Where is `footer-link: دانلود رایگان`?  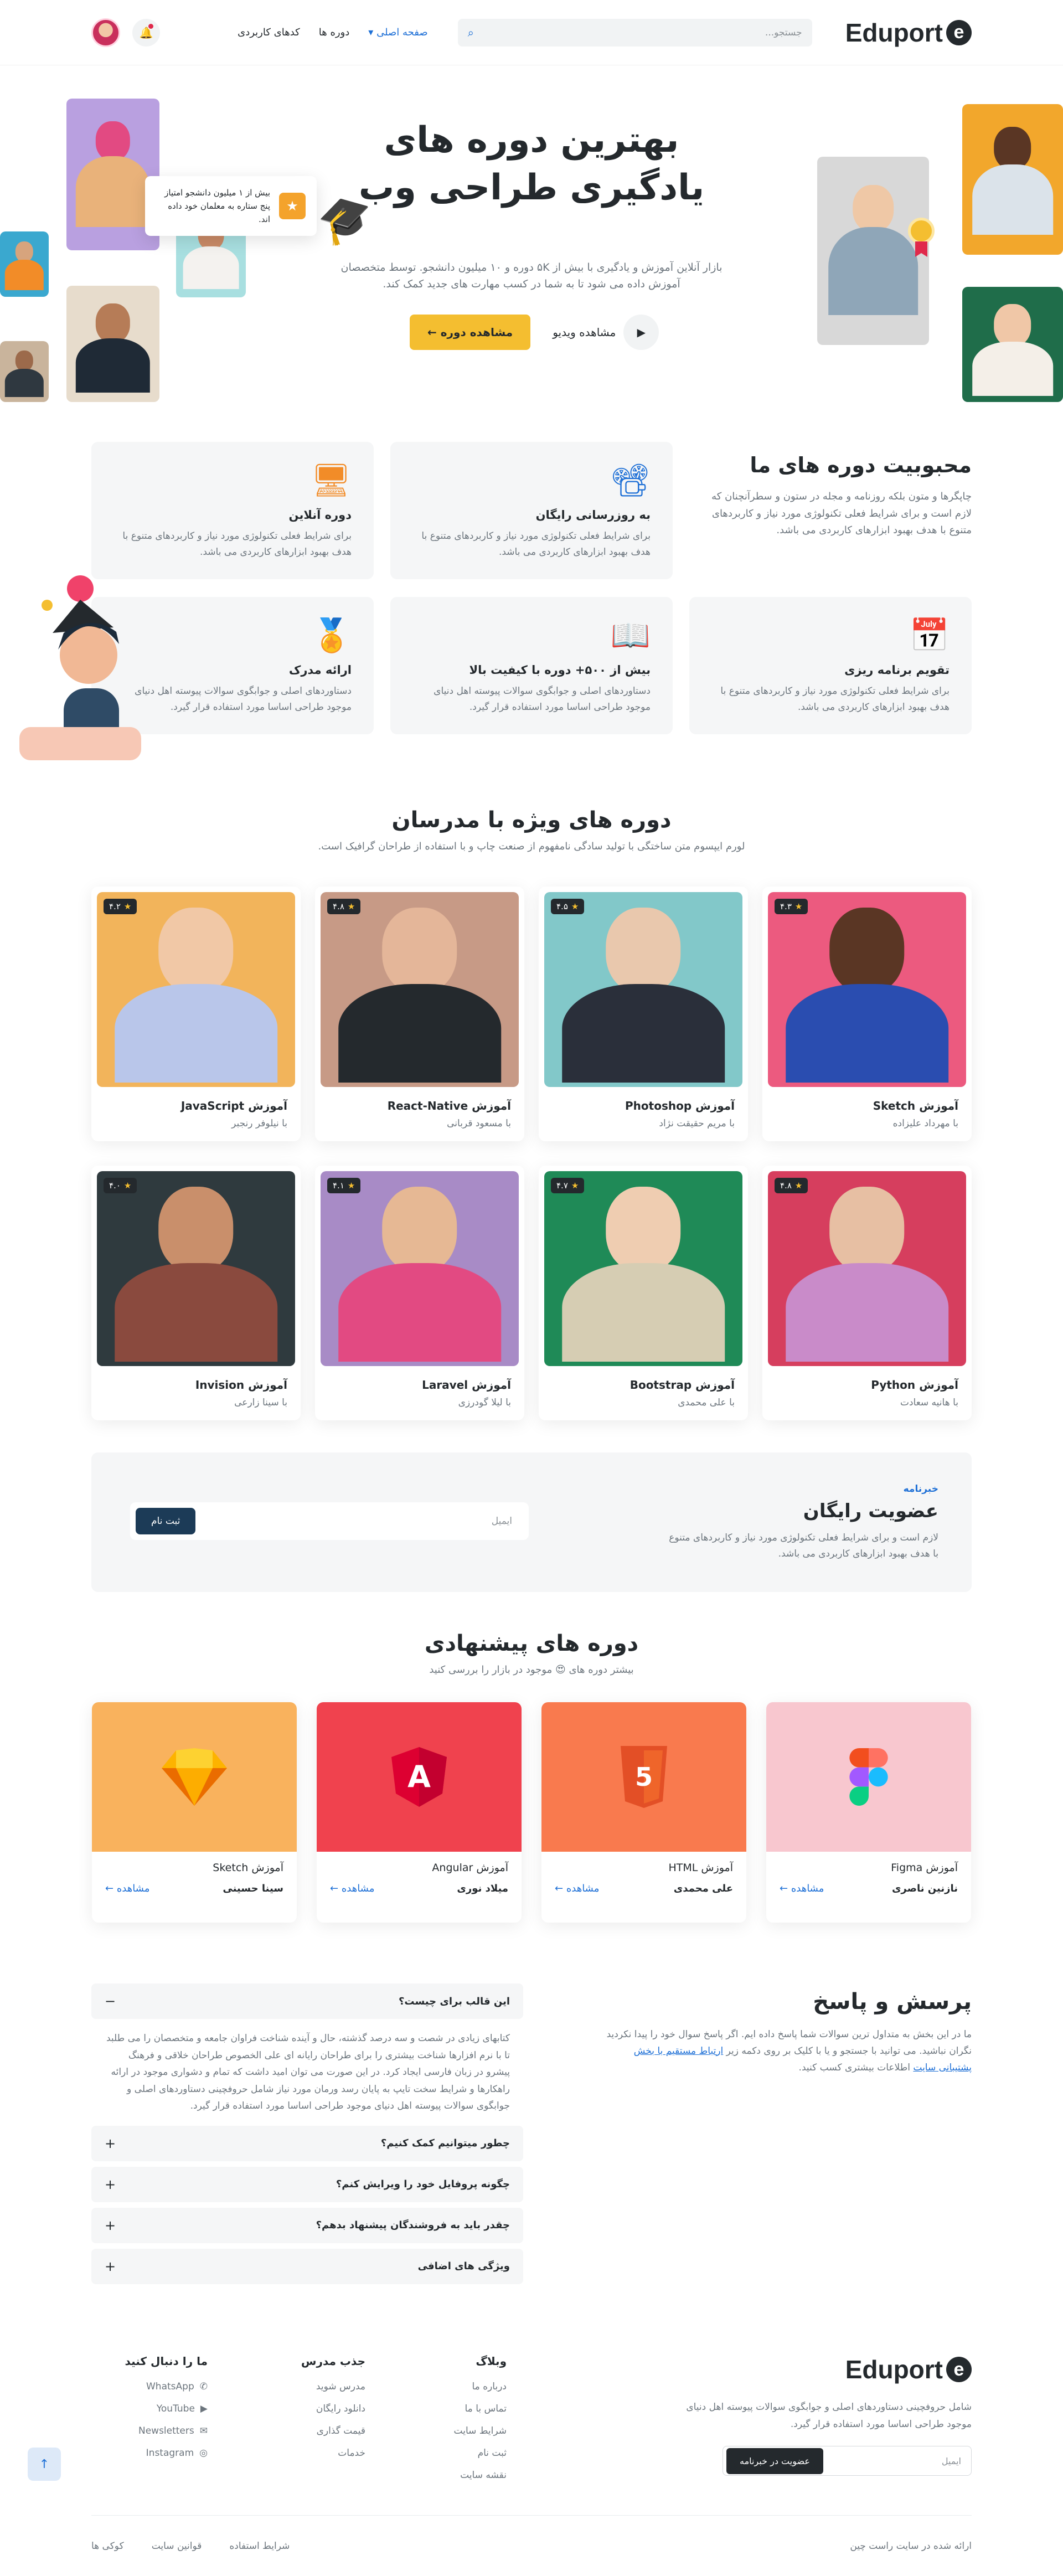
footer-link: دانلود رایگان is located at coordinates (333, 2408).